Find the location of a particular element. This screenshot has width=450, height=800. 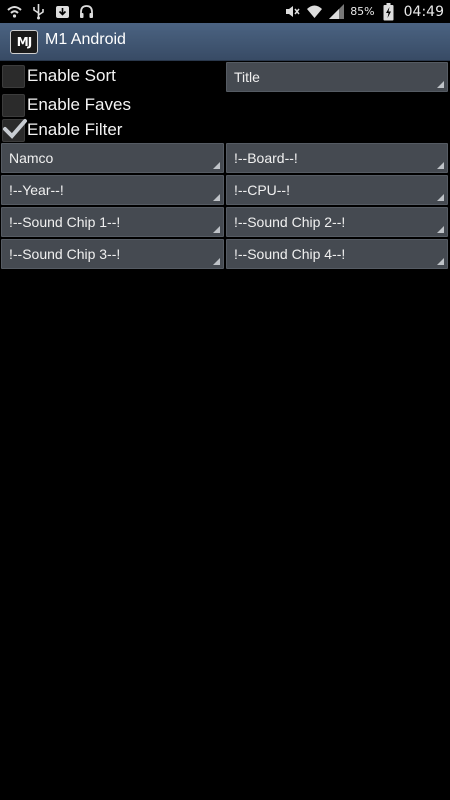

usb-icon is located at coordinates (38, 11).